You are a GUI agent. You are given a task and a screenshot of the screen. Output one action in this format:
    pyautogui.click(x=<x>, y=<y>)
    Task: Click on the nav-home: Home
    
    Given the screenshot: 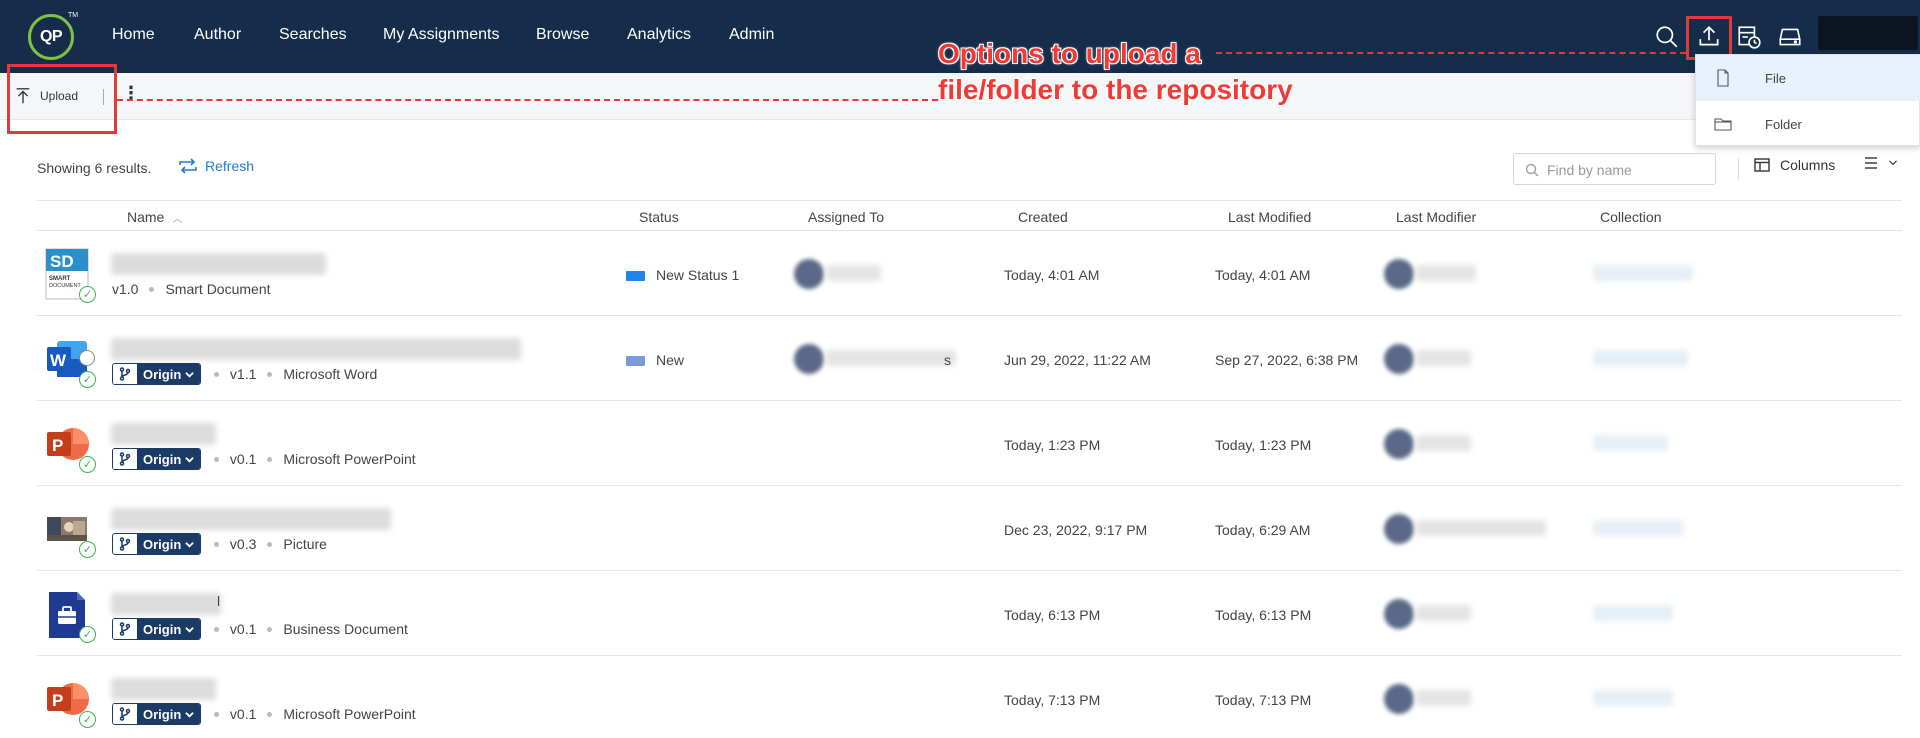 What is the action you would take?
    pyautogui.click(x=133, y=35)
    